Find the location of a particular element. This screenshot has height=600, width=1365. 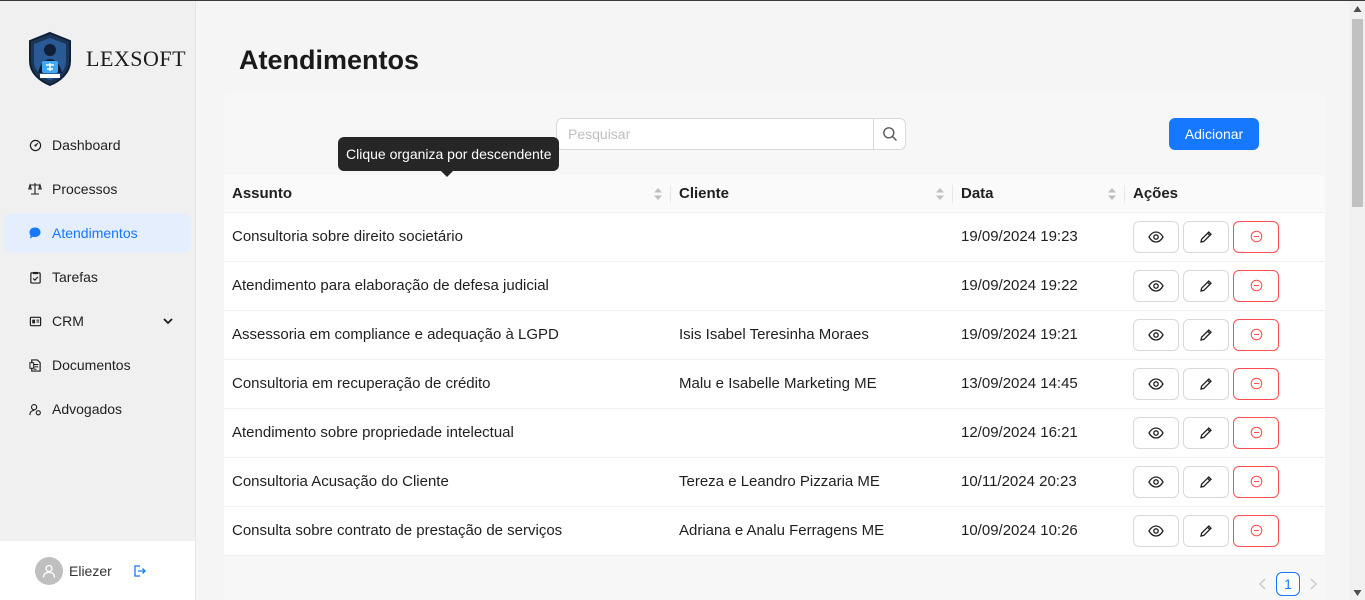

cell-cliente: Adriana e Analu Ferragens ME is located at coordinates (812, 531).